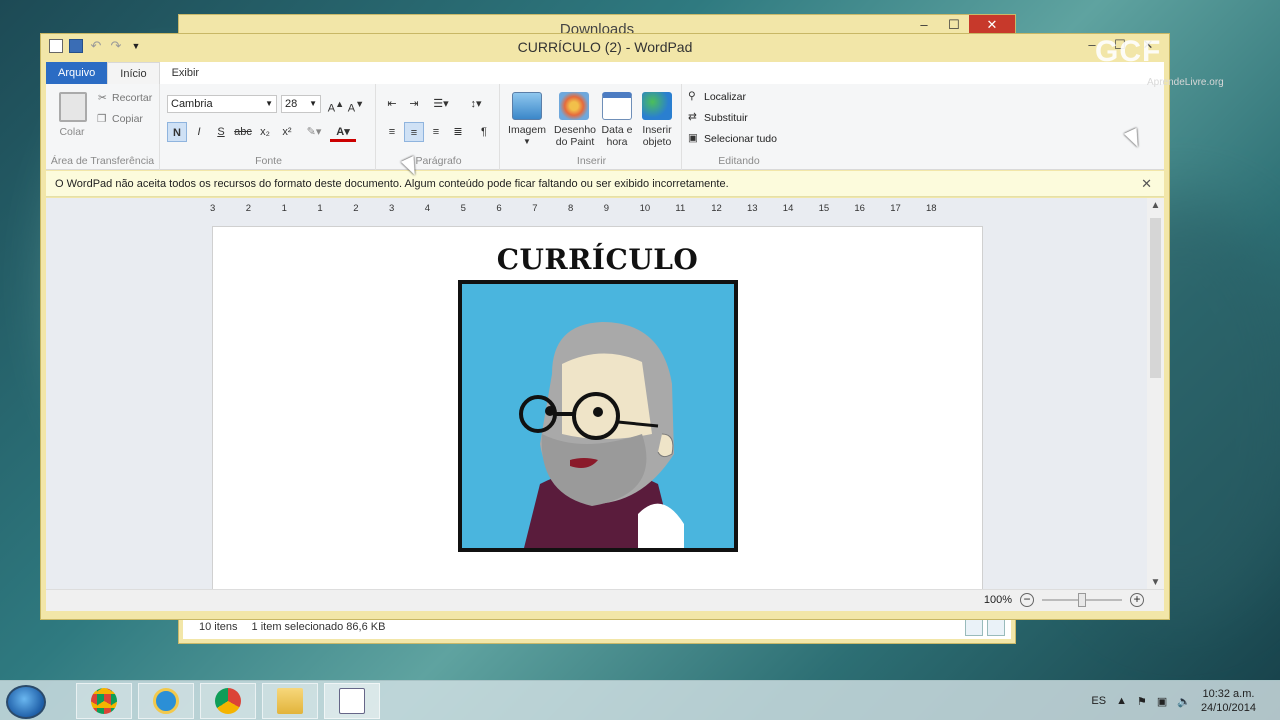 The width and height of the screenshot is (1280, 720). Describe the element at coordinates (392, 104) in the screenshot. I see `decrease-indent-icon: ⇤` at that location.